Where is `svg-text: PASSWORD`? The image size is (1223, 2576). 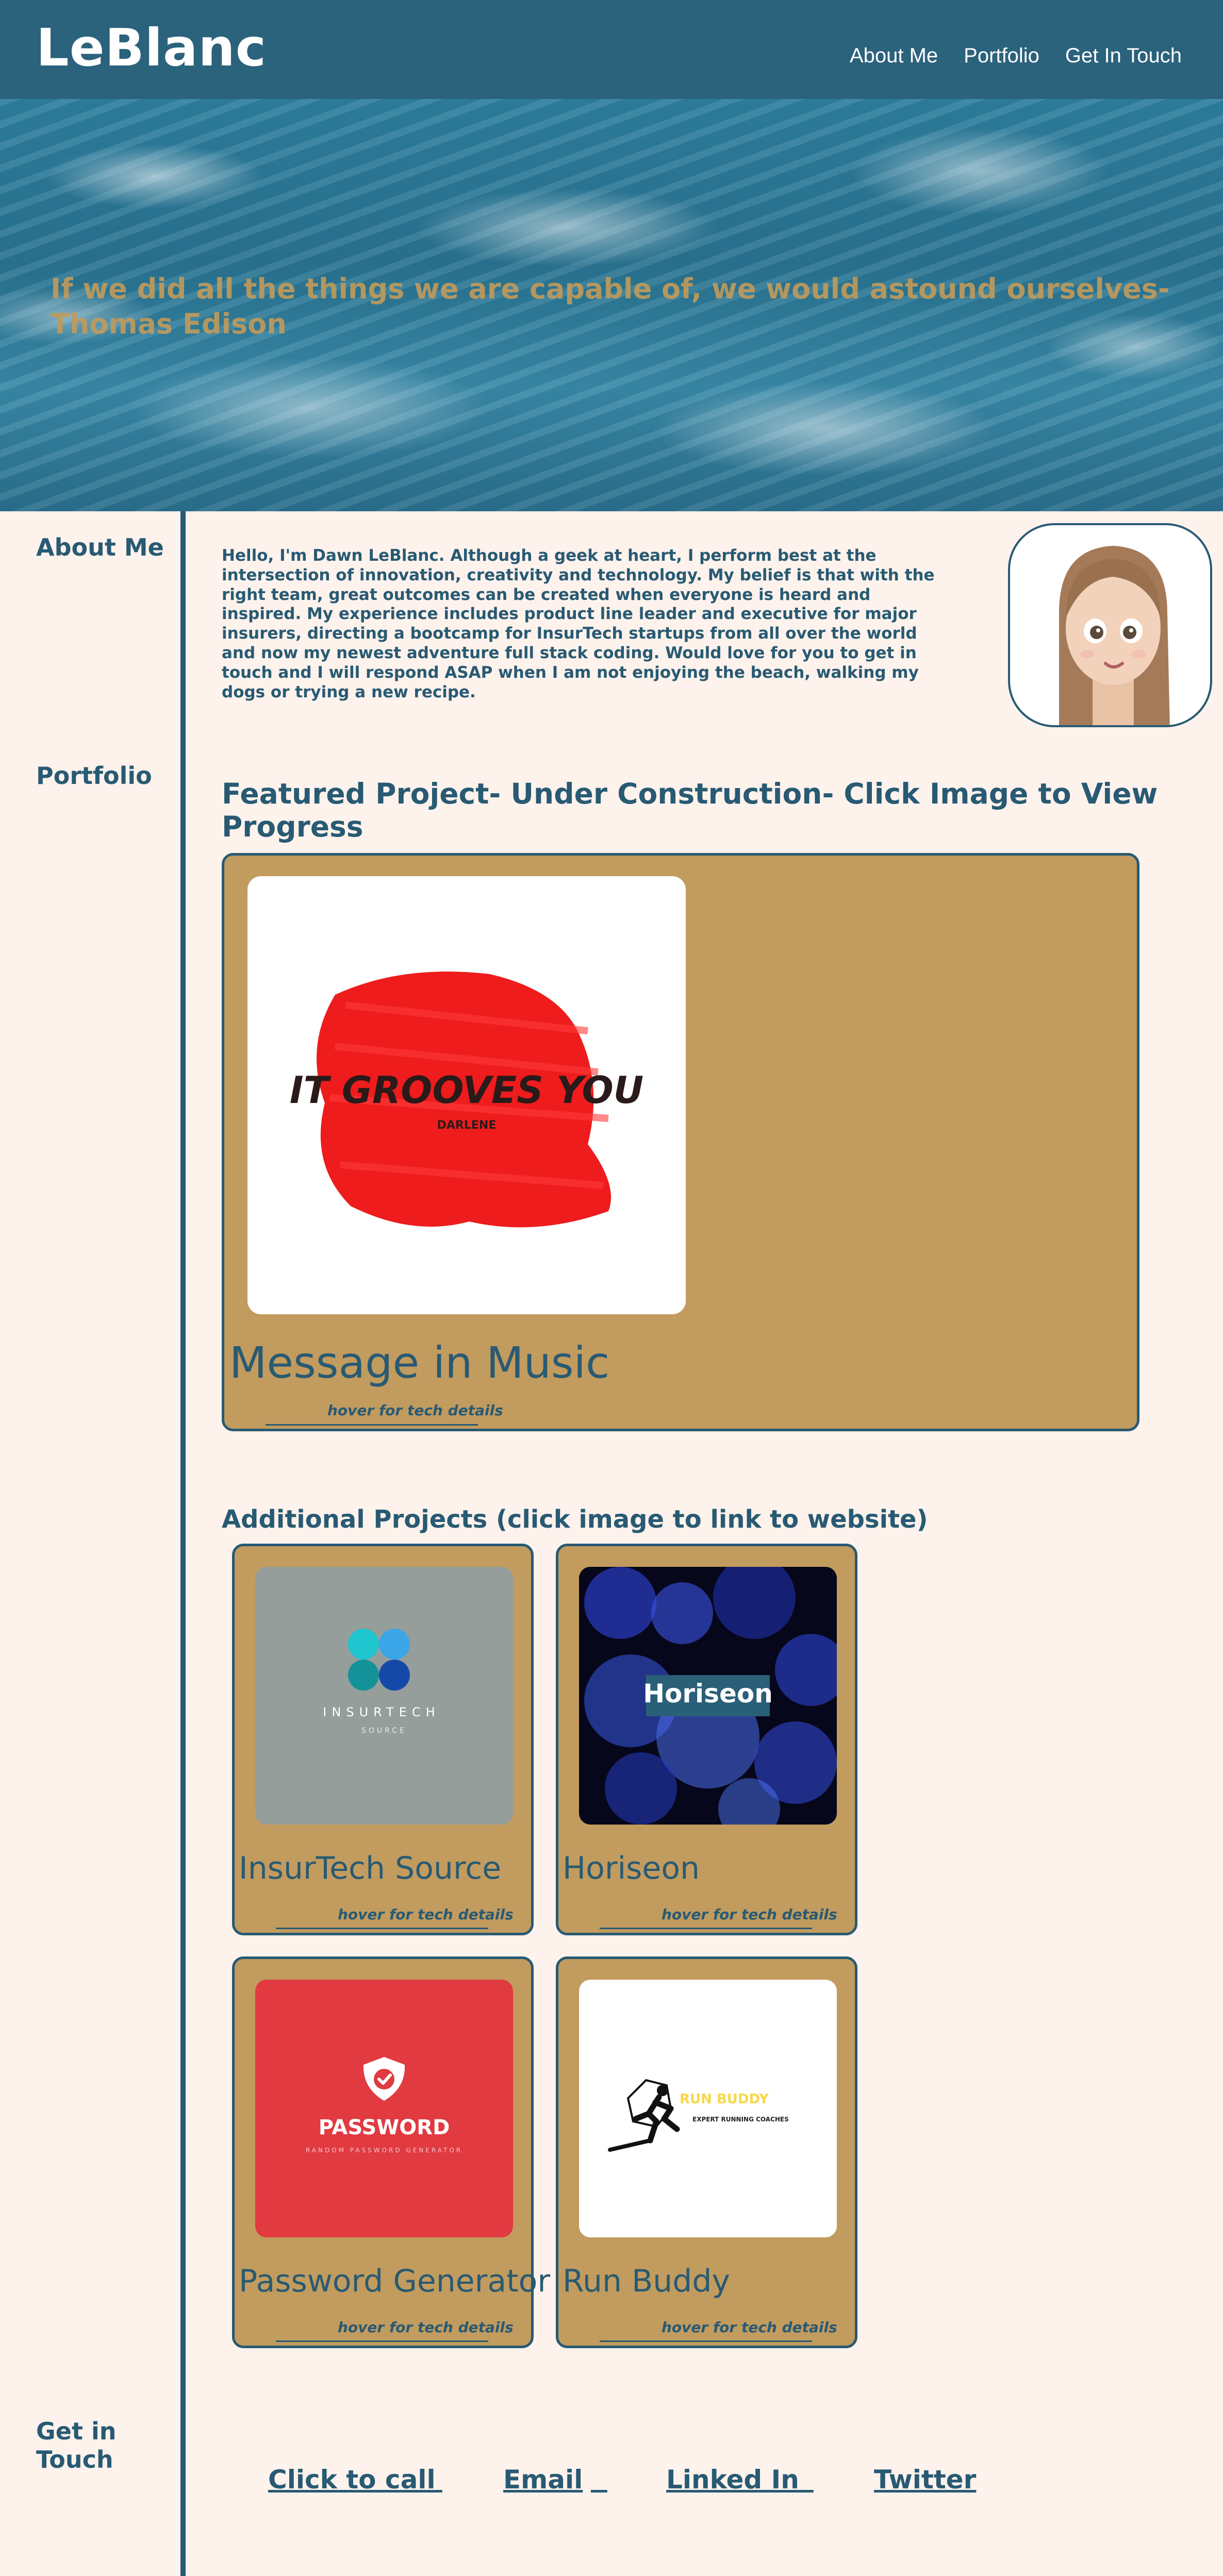
svg-text: PASSWORD is located at coordinates (385, 2127).